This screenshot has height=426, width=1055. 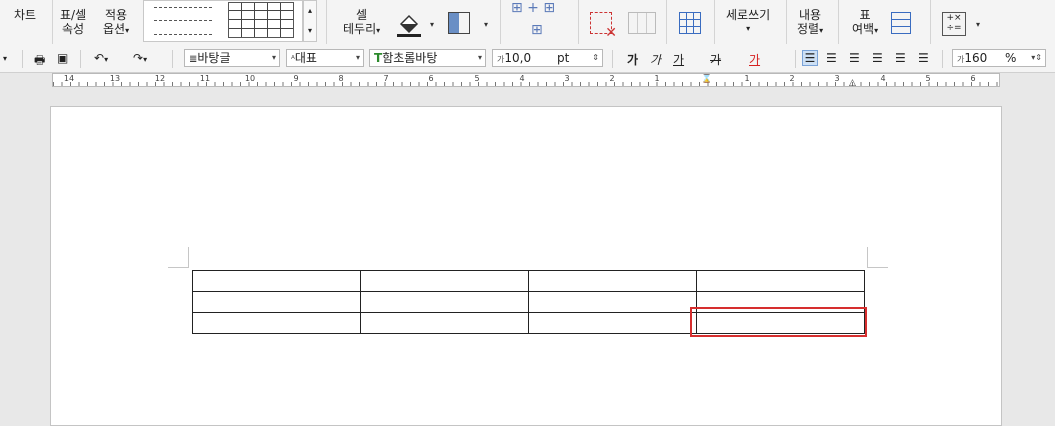 I want to click on table-row, so click(x=528, y=281).